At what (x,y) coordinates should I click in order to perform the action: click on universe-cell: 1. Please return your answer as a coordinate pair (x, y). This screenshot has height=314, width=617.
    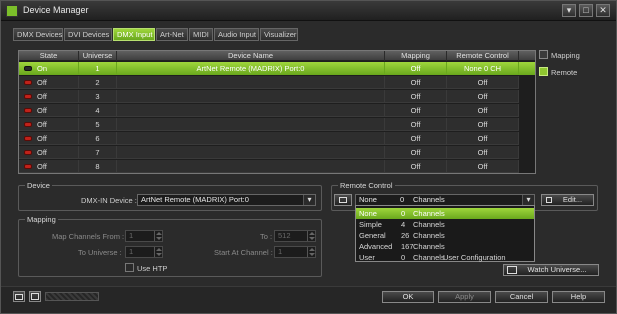
    Looking at the image, I should click on (98, 68).